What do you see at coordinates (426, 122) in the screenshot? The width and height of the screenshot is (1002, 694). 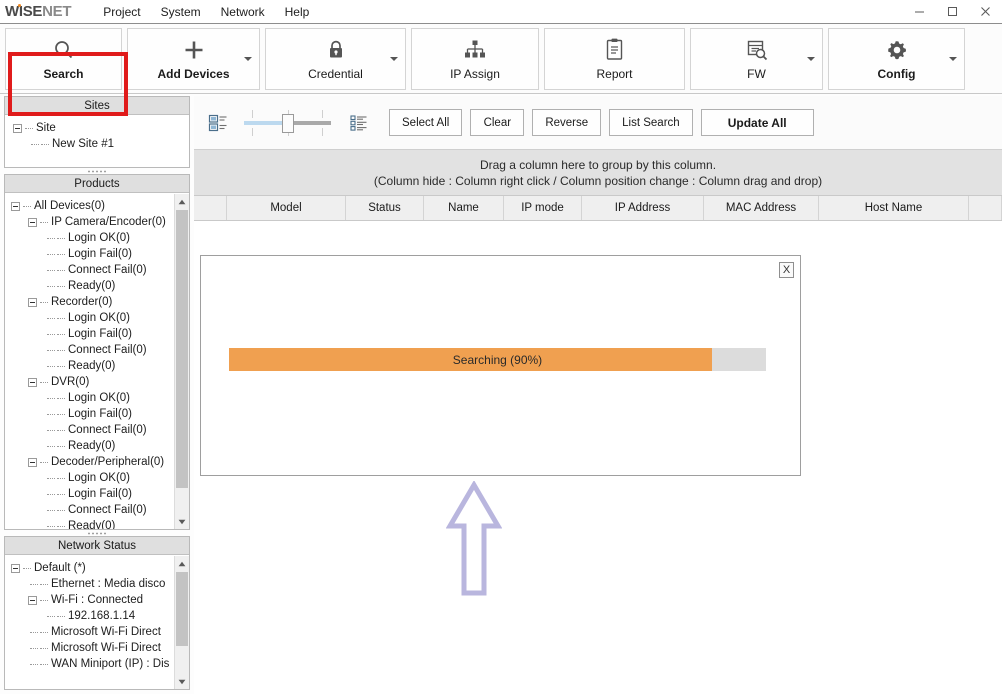 I see `select-all-button: Select All` at bounding box center [426, 122].